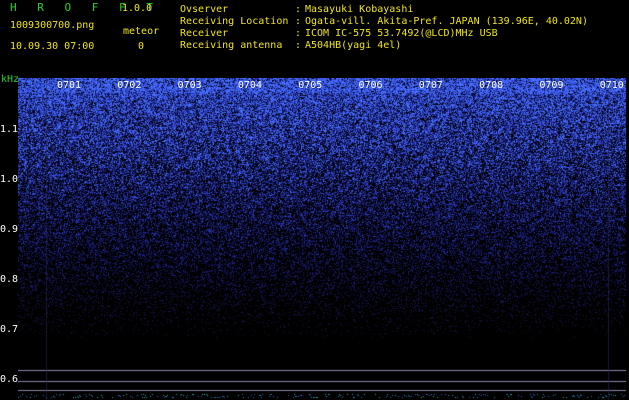 The image size is (629, 400). What do you see at coordinates (9, 179) in the screenshot?
I see `y-tick-label: 1.0` at bounding box center [9, 179].